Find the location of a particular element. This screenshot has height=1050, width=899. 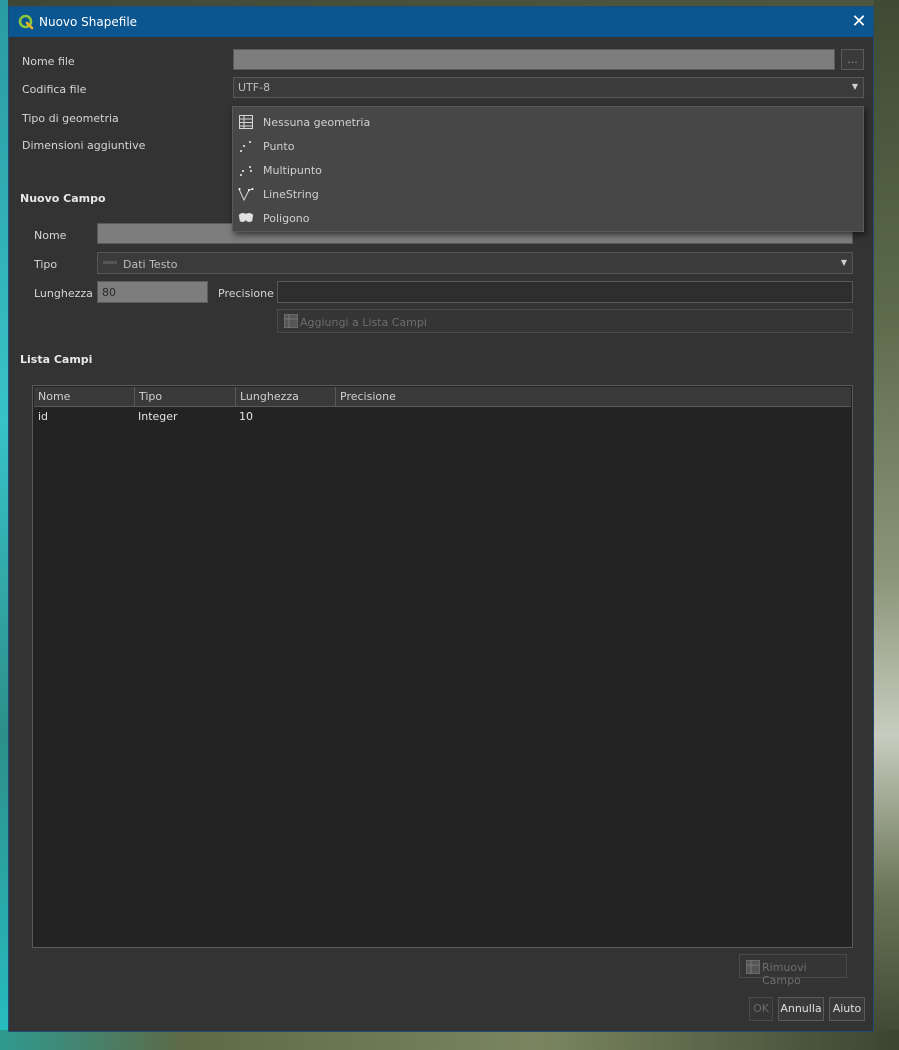

table-row: id Integer 10 is located at coordinates (442, 416).